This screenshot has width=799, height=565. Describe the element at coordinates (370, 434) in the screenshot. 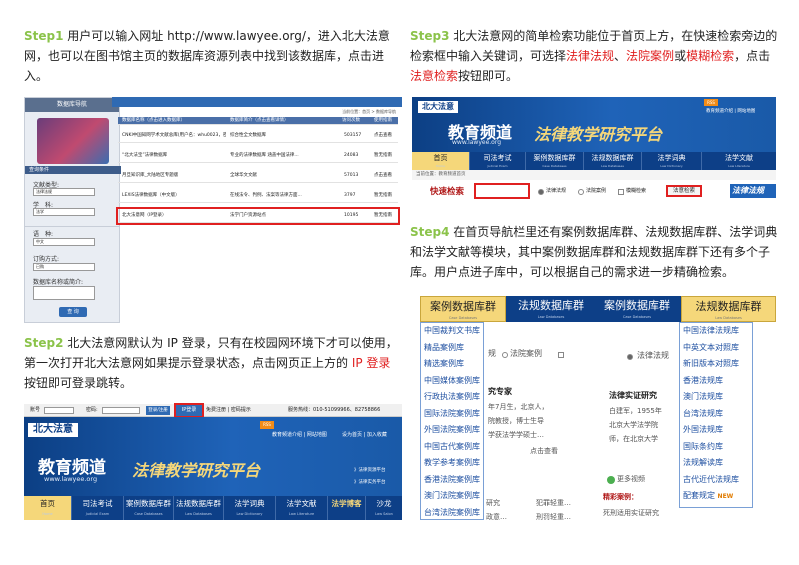

I see `bookmark-links: 设为首页 | 加入收藏` at that location.